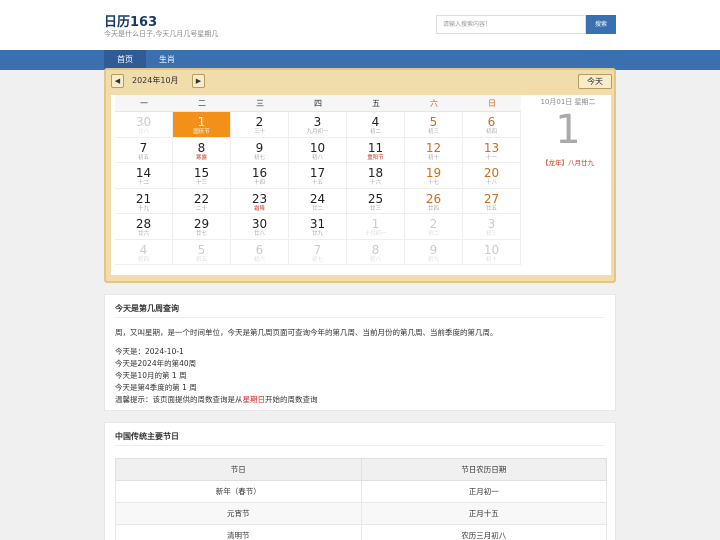 The height and width of the screenshot is (540, 720). What do you see at coordinates (492, 252) in the screenshot?
I see `calendar-day-cell: 10 初十` at bounding box center [492, 252].